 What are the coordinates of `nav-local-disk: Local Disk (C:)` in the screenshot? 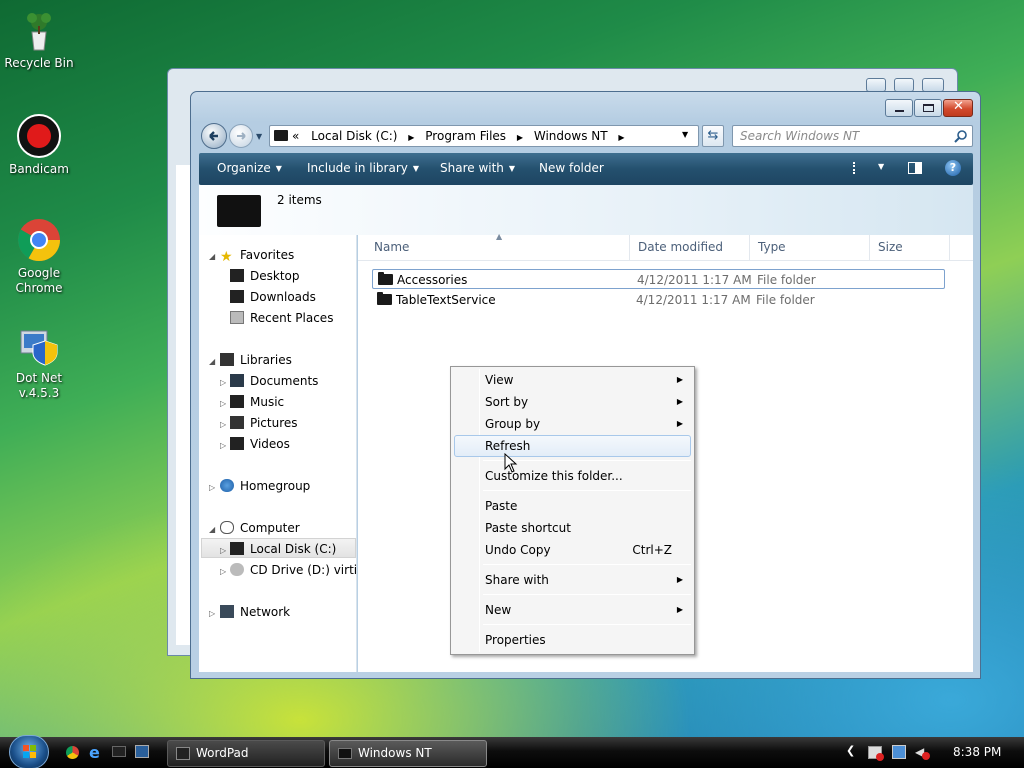 It's located at (283, 549).